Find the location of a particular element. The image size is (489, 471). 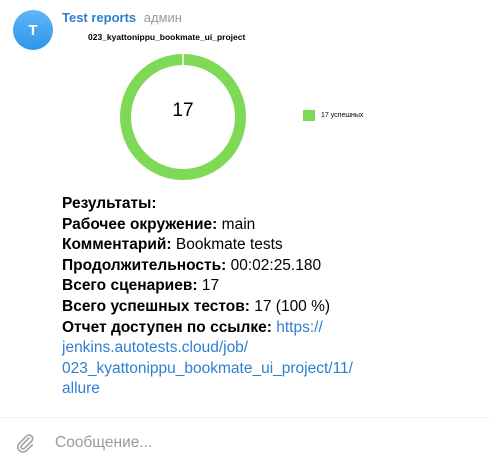

message-composer is located at coordinates (244, 444).